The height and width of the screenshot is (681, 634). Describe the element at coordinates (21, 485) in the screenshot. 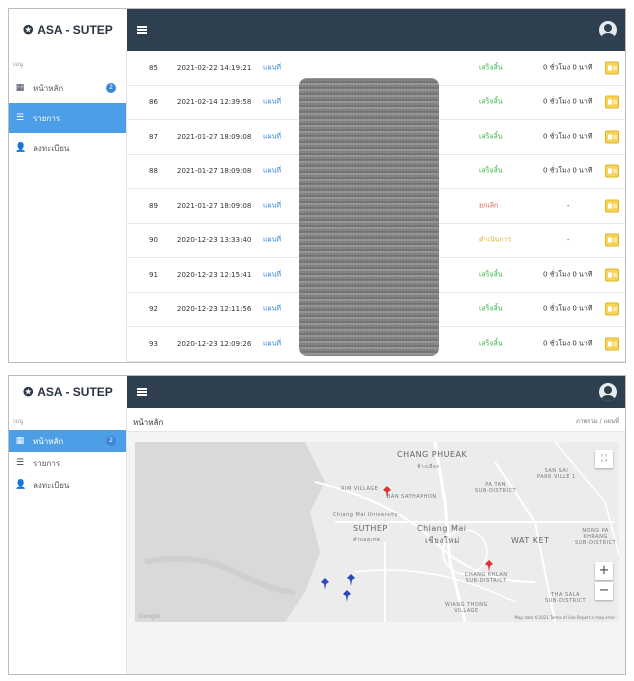

I see `add-user-icon: 👤` at that location.